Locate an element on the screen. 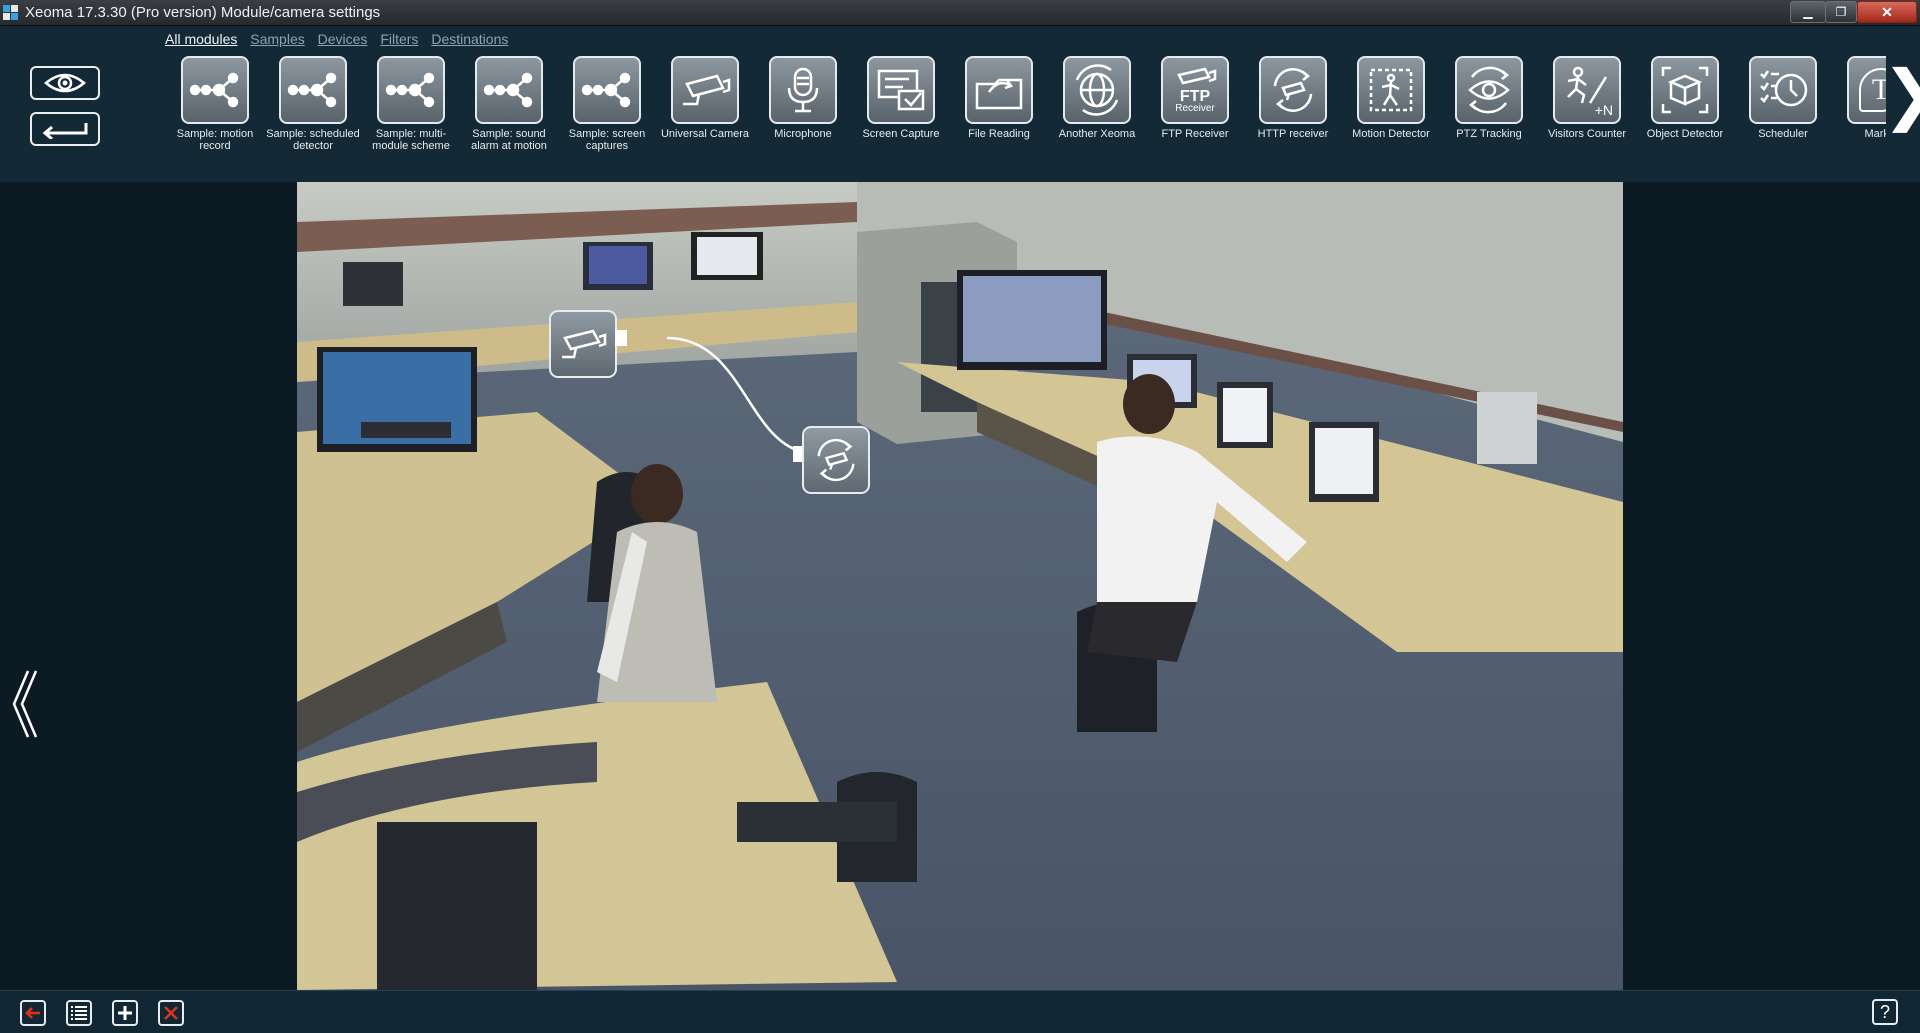 This screenshot has width=1920, height=1033. return-button is located at coordinates (65, 129).